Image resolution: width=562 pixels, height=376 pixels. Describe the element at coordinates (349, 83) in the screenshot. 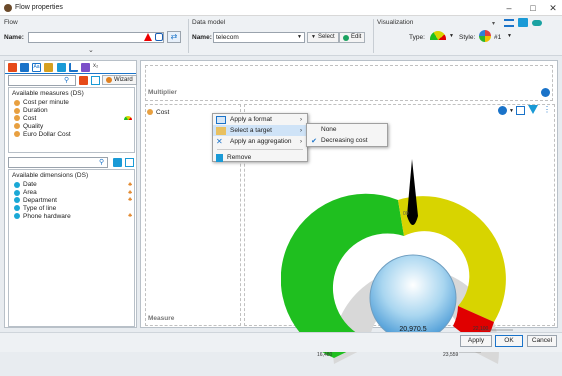

I see `multiplier-zone` at that location.